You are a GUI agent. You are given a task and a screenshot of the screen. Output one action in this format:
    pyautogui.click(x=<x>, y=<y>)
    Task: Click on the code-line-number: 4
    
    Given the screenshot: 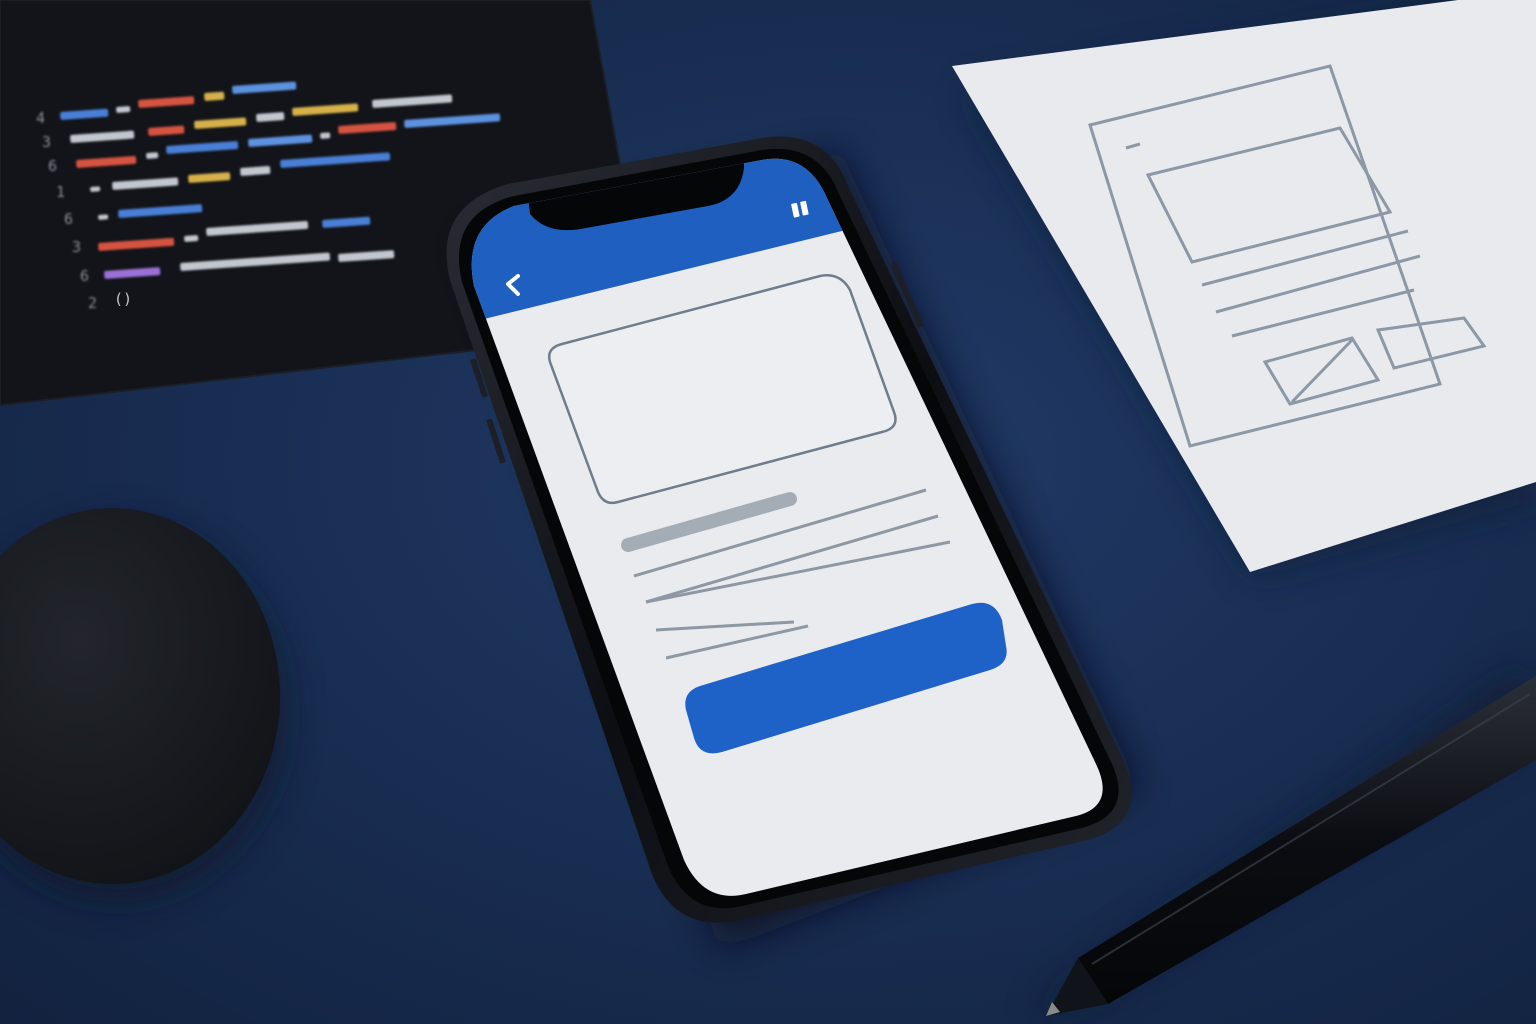 What is the action you would take?
    pyautogui.click(x=40, y=118)
    